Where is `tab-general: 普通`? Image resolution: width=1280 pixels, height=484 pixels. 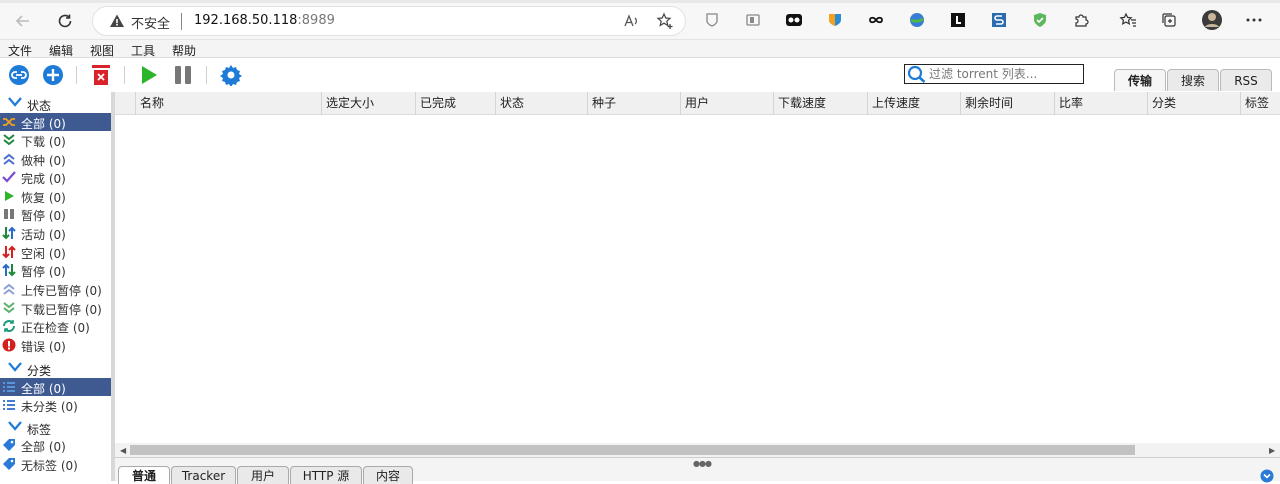 tab-general: 普通 is located at coordinates (144, 475).